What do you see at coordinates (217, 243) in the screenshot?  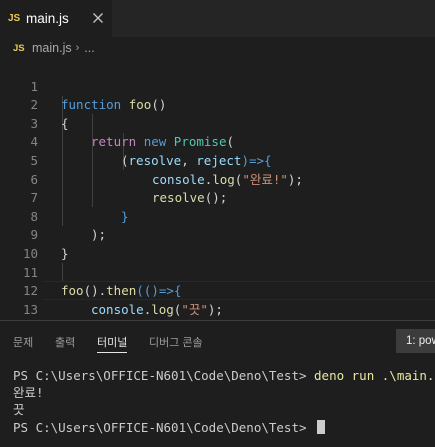 I see `code-line: 10` at bounding box center [217, 243].